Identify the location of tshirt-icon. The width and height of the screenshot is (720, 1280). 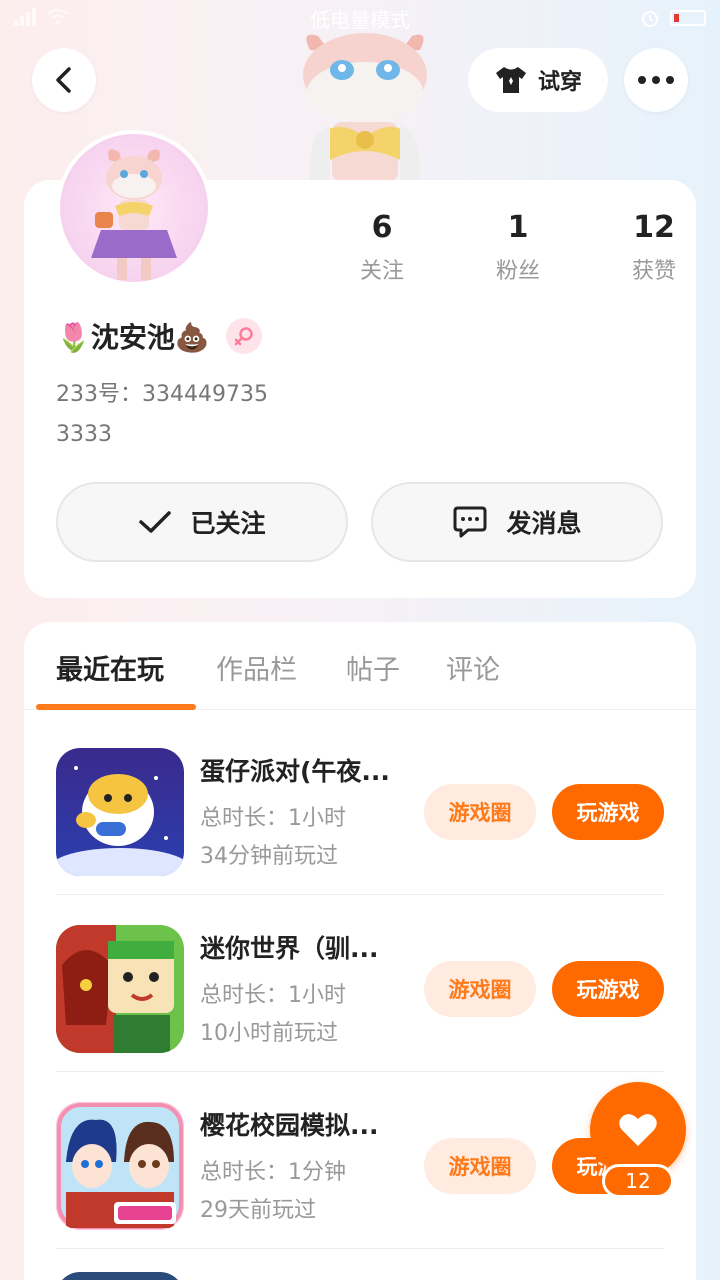
(510, 80).